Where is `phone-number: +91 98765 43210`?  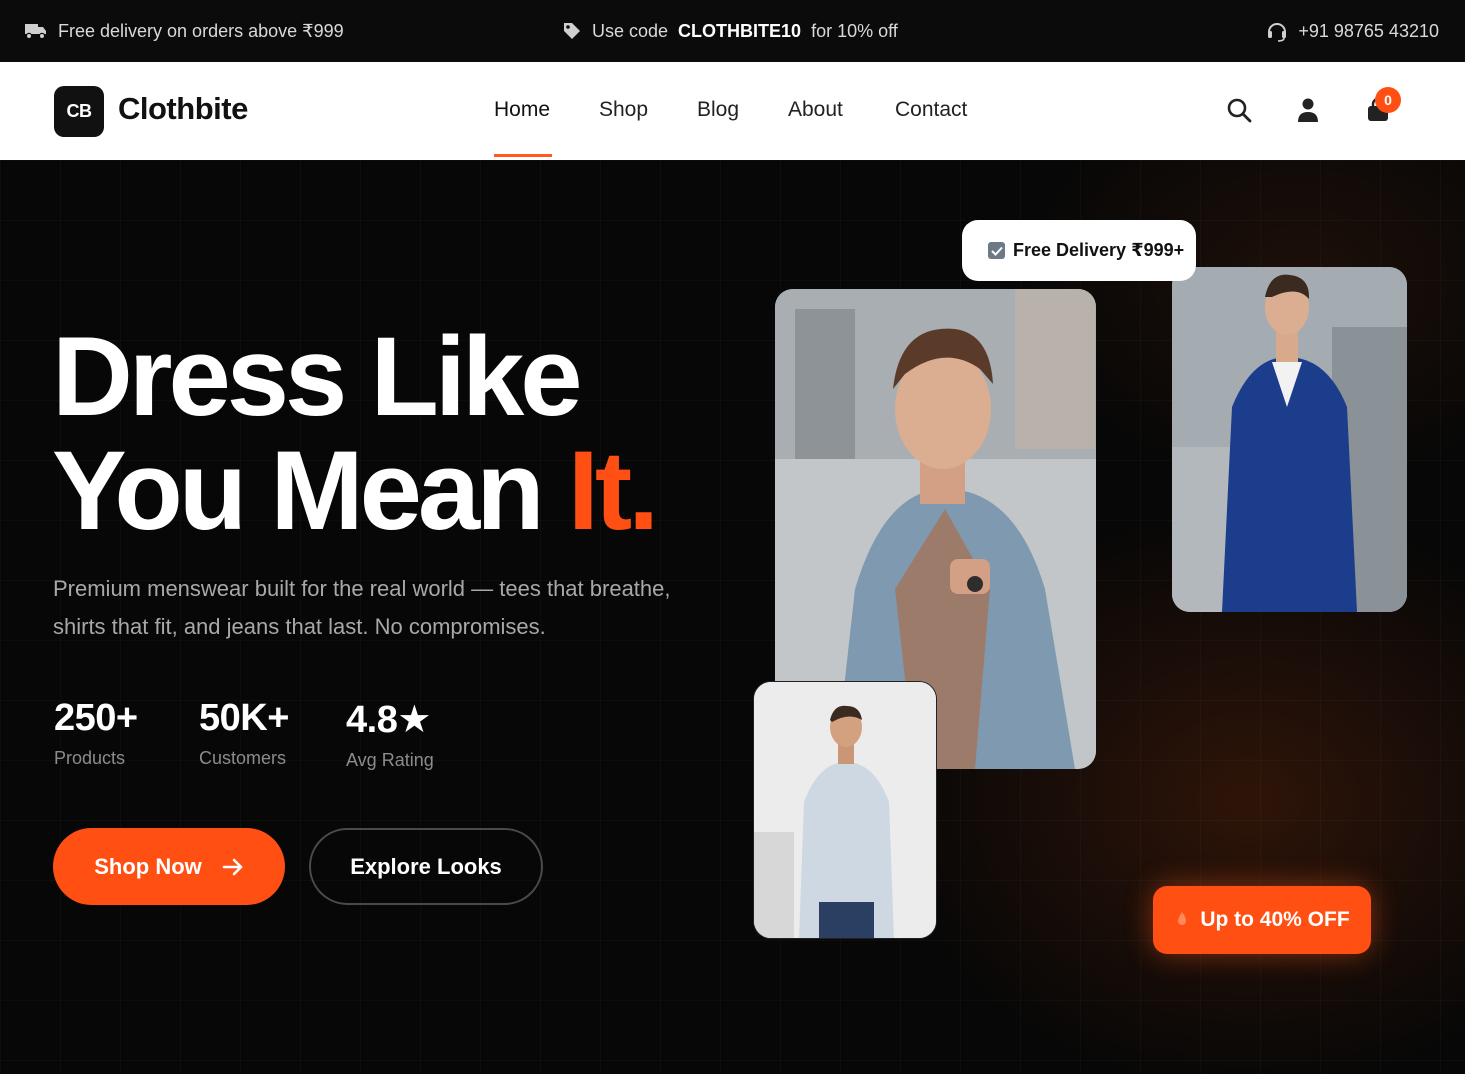 phone-number: +91 98765 43210 is located at coordinates (1368, 31).